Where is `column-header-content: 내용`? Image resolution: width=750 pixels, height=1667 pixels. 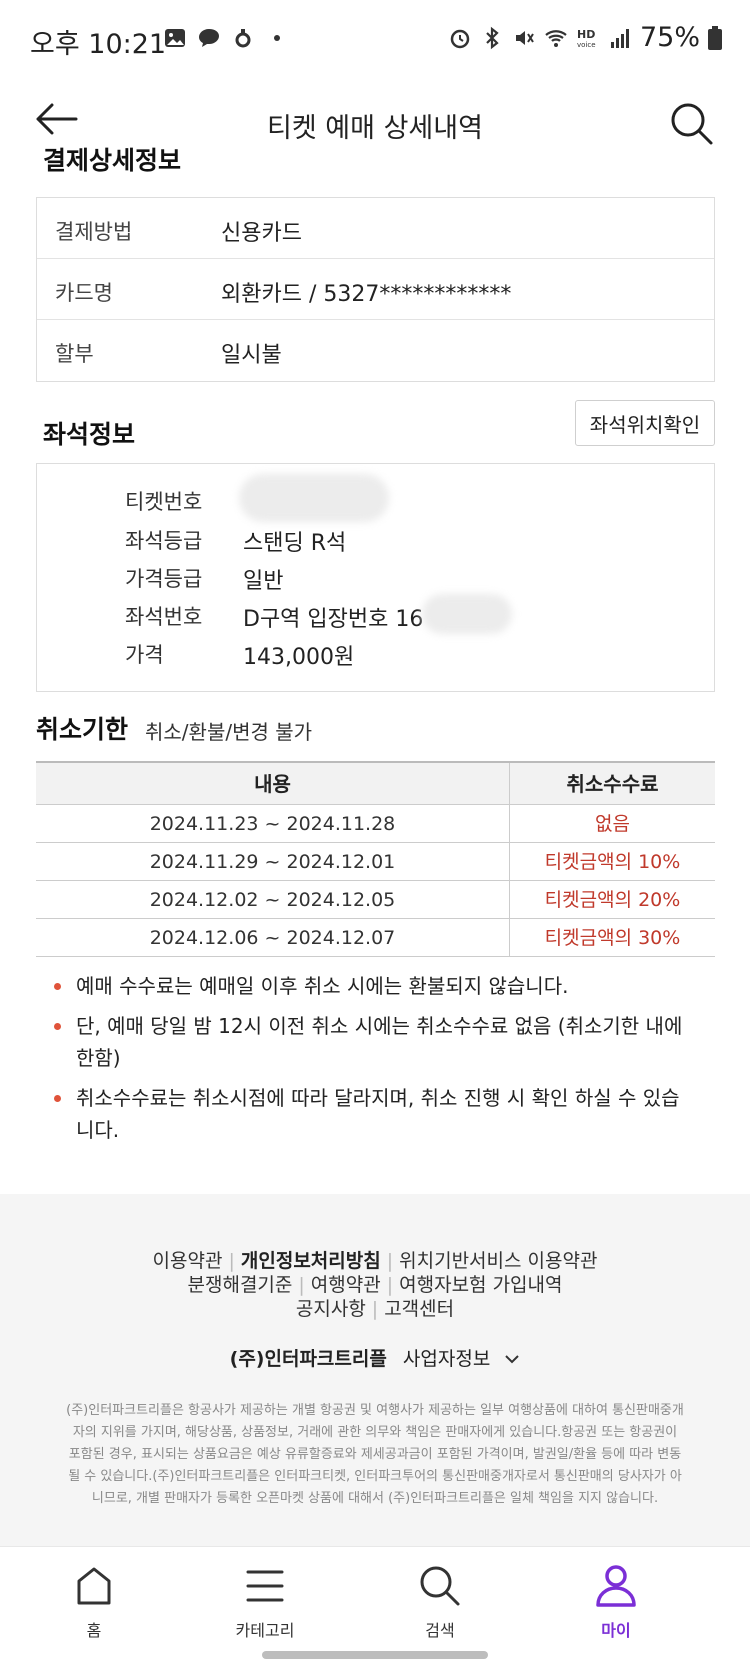 column-header-content: 내용 is located at coordinates (273, 783).